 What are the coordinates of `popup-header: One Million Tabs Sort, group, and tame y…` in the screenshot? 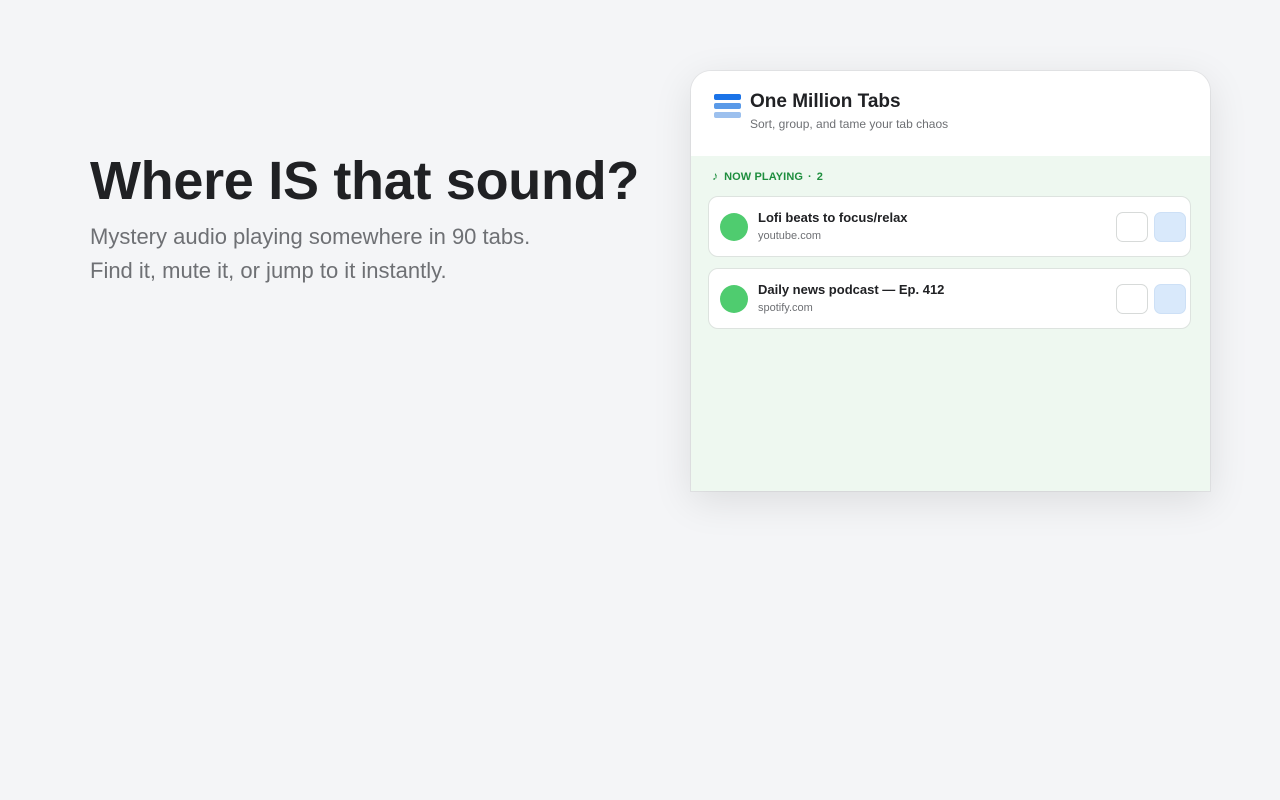 It's located at (950, 113).